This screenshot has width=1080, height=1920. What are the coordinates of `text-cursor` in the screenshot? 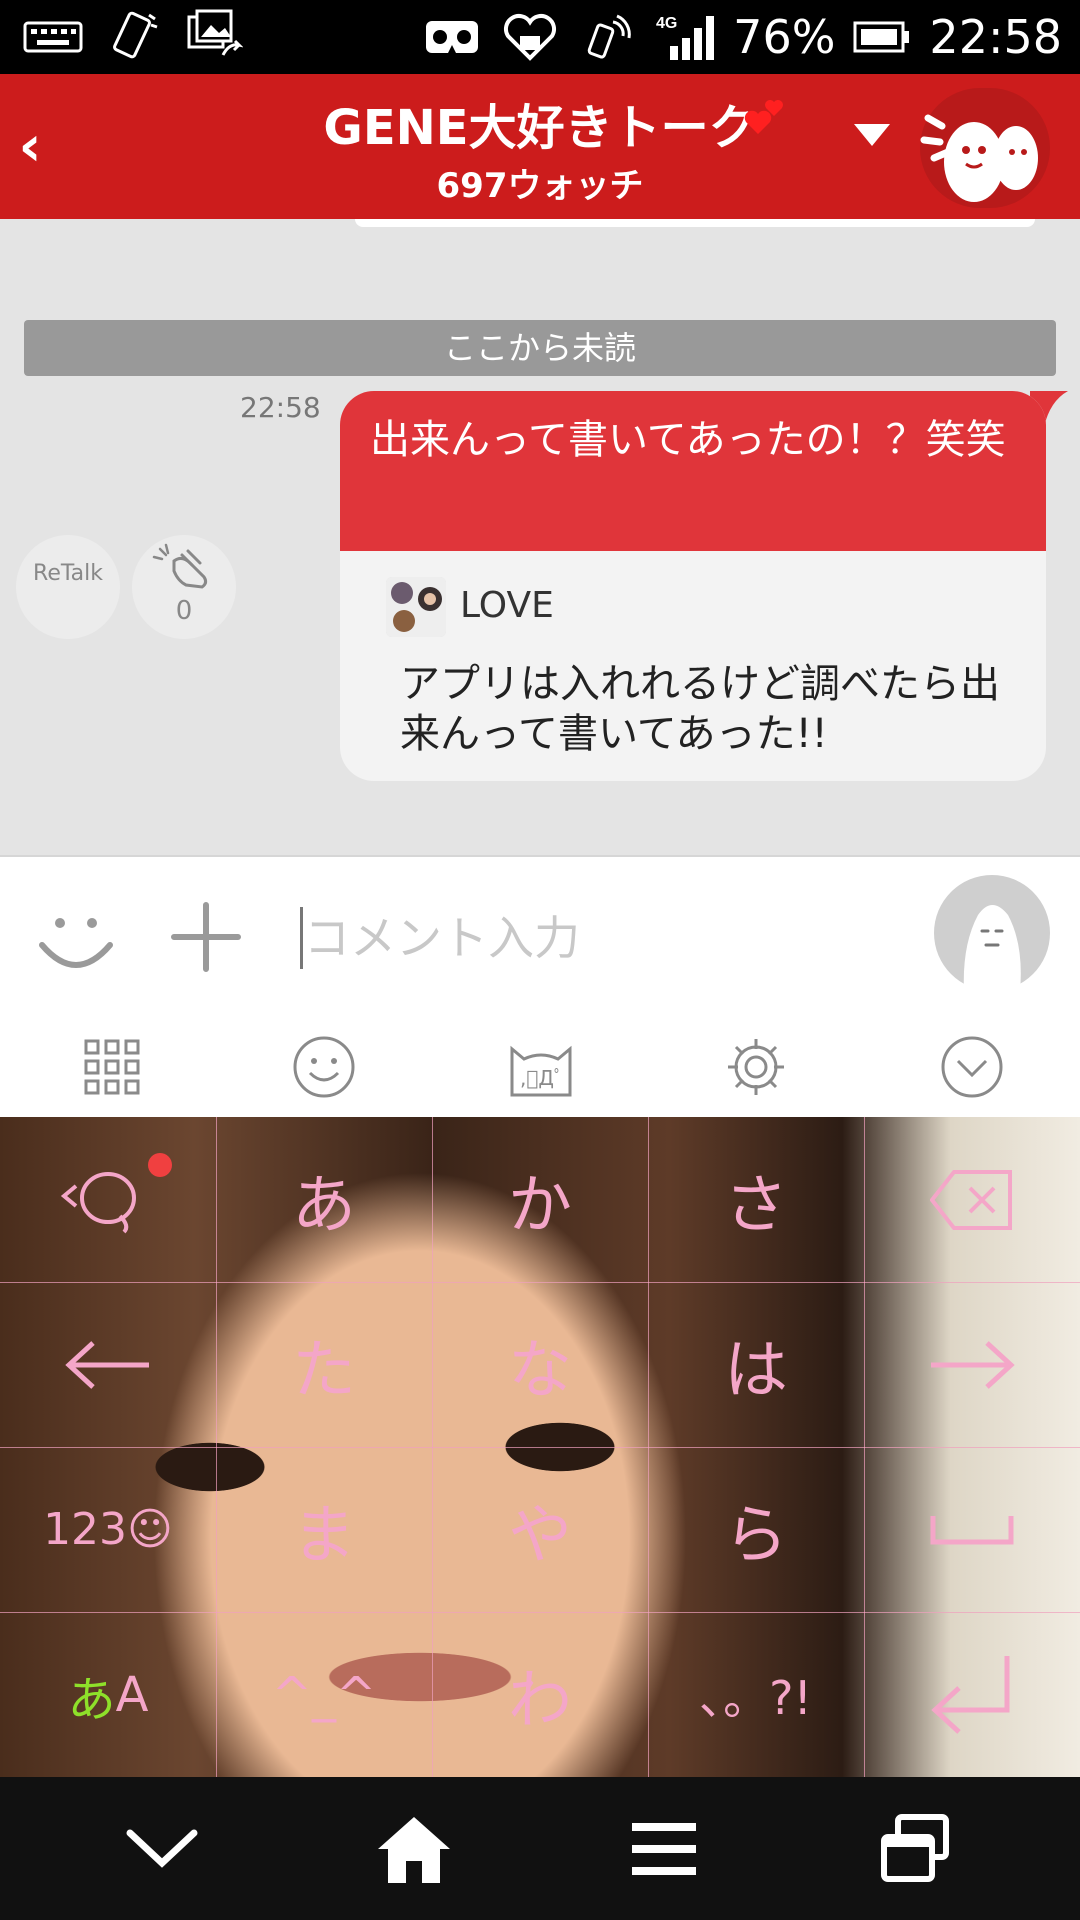 It's located at (301, 938).